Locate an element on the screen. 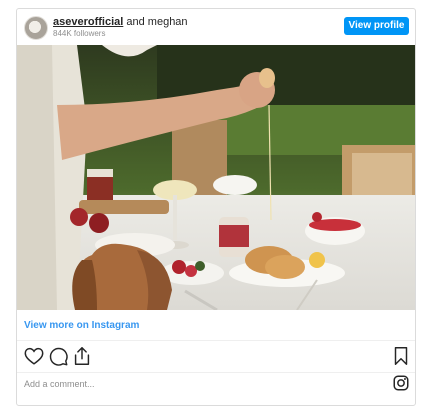 This screenshot has width=440, height=412. action-bar is located at coordinates (216, 356).